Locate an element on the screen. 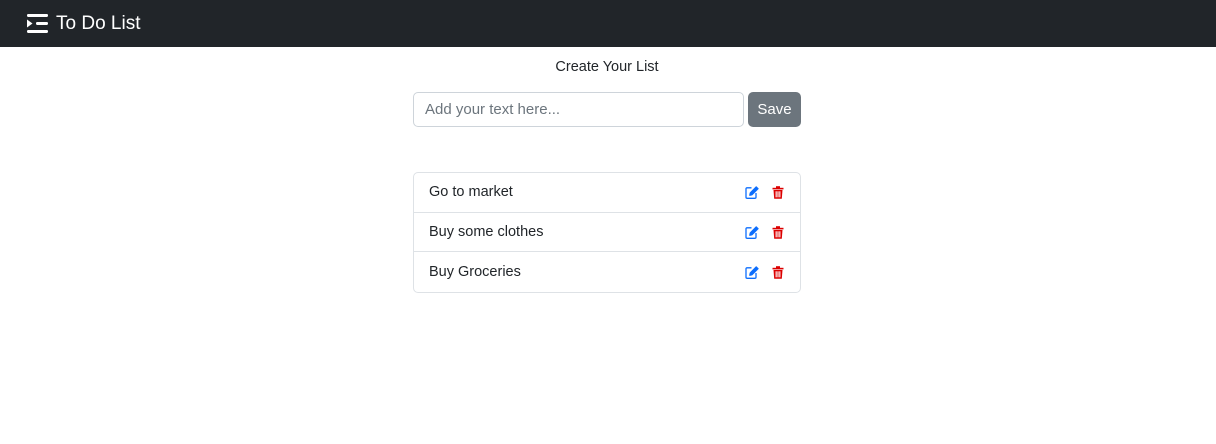 The height and width of the screenshot is (444, 1216). page-heading: Create Your List is located at coordinates (607, 67).